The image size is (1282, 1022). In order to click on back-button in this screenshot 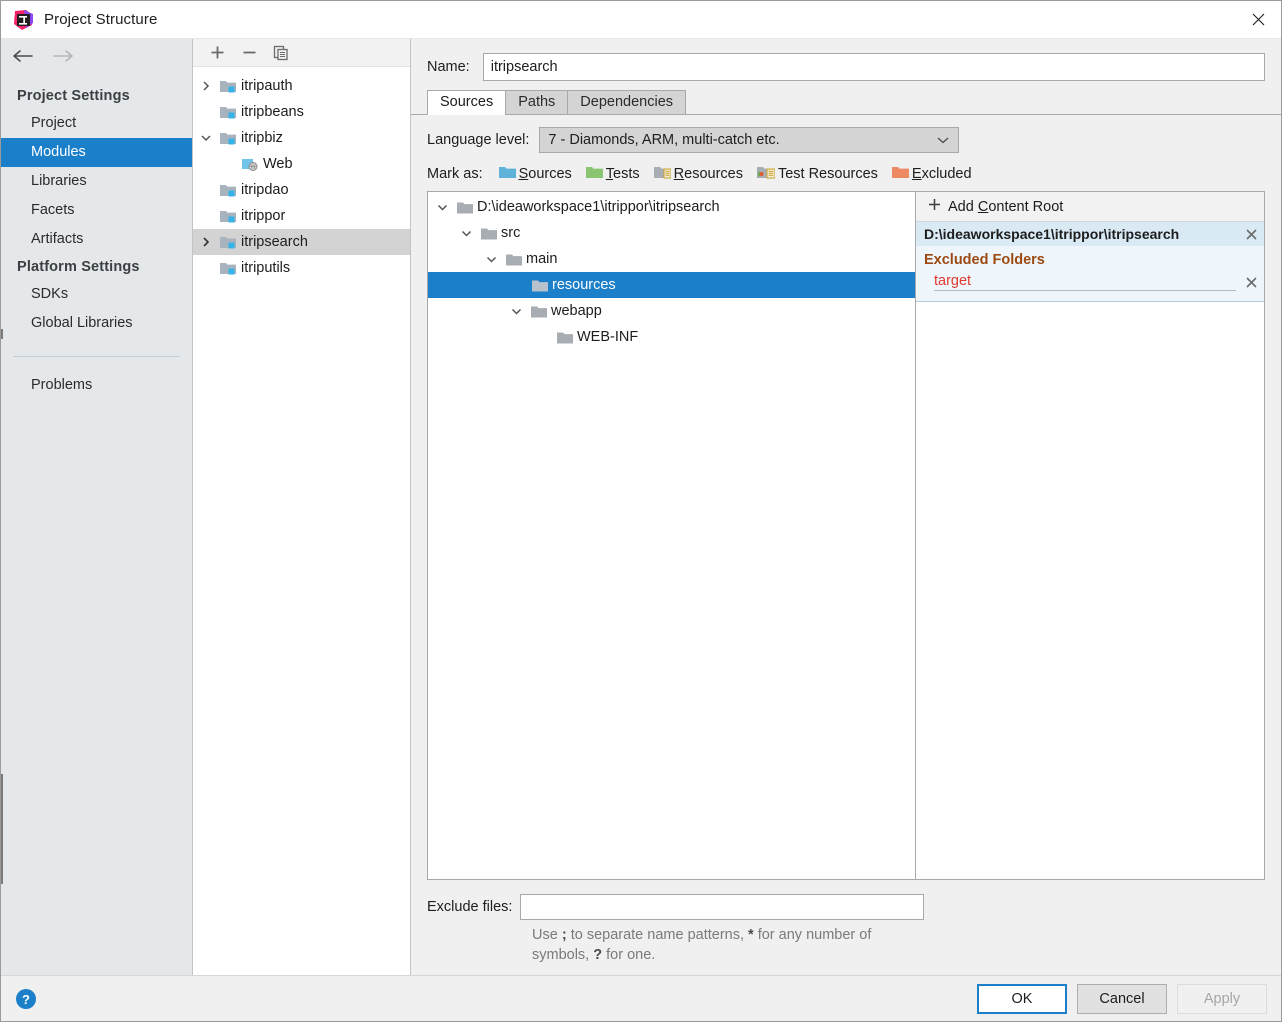, I will do `click(23, 56)`.